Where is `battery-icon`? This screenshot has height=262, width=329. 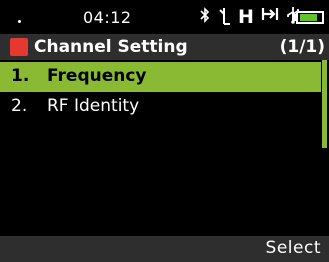 battery-icon is located at coordinates (310, 17).